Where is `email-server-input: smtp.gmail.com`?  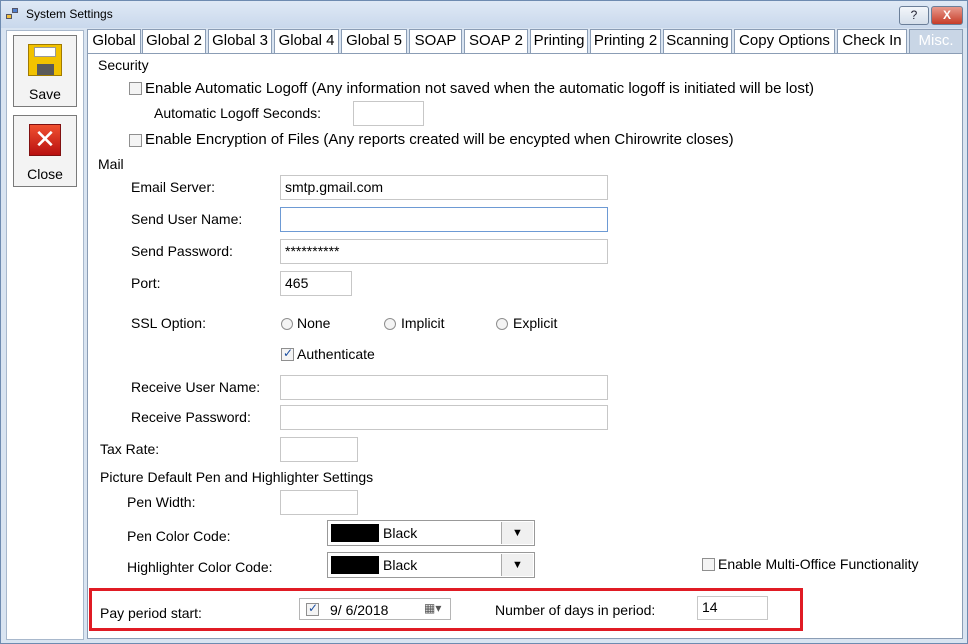
email-server-input: smtp.gmail.com is located at coordinates (444, 187).